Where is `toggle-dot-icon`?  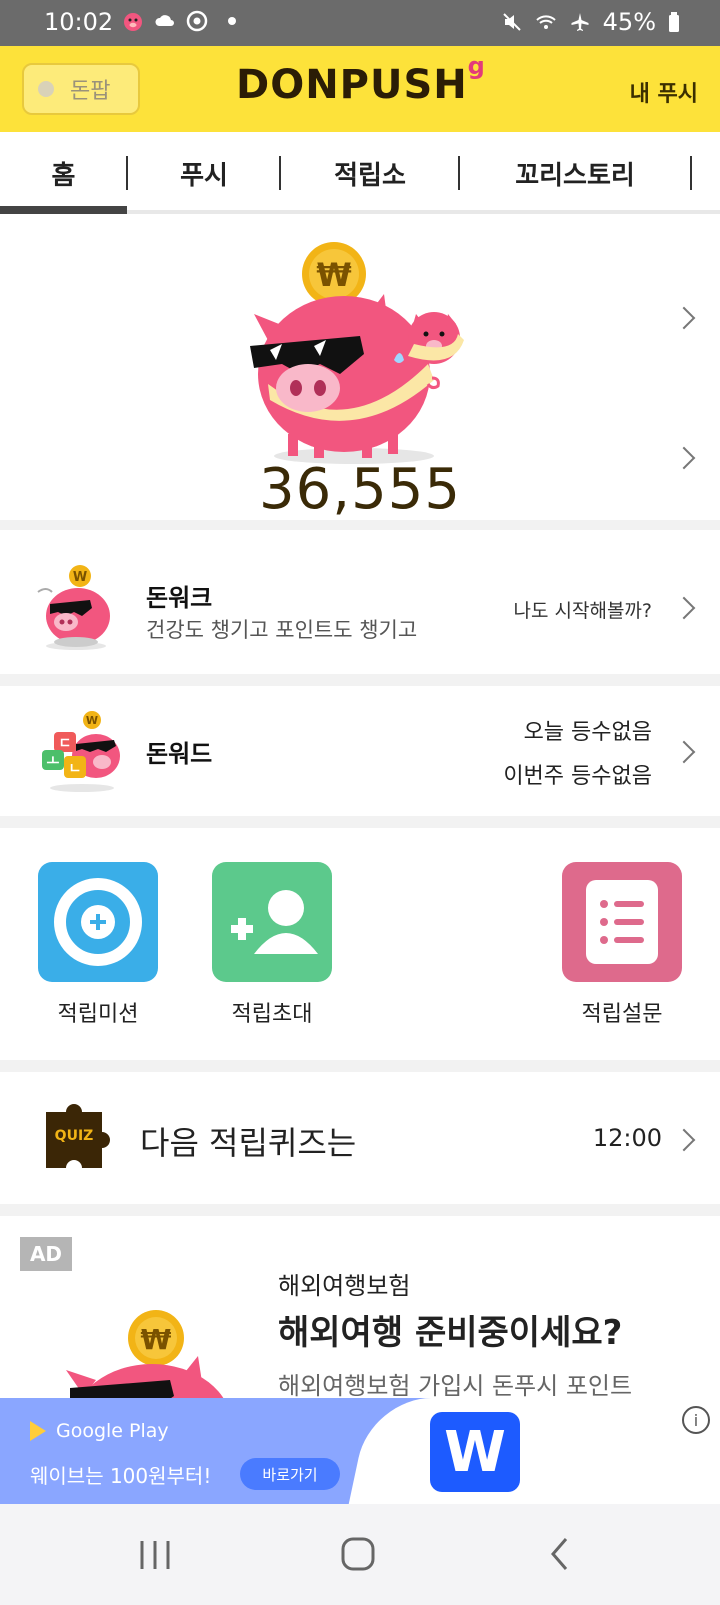 toggle-dot-icon is located at coordinates (46, 89).